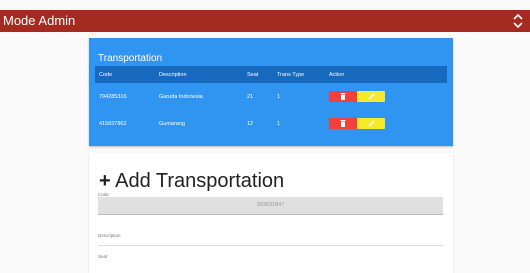 The height and width of the screenshot is (273, 530). Describe the element at coordinates (265, 21) in the screenshot. I see `app-header: Mode Admin` at that location.